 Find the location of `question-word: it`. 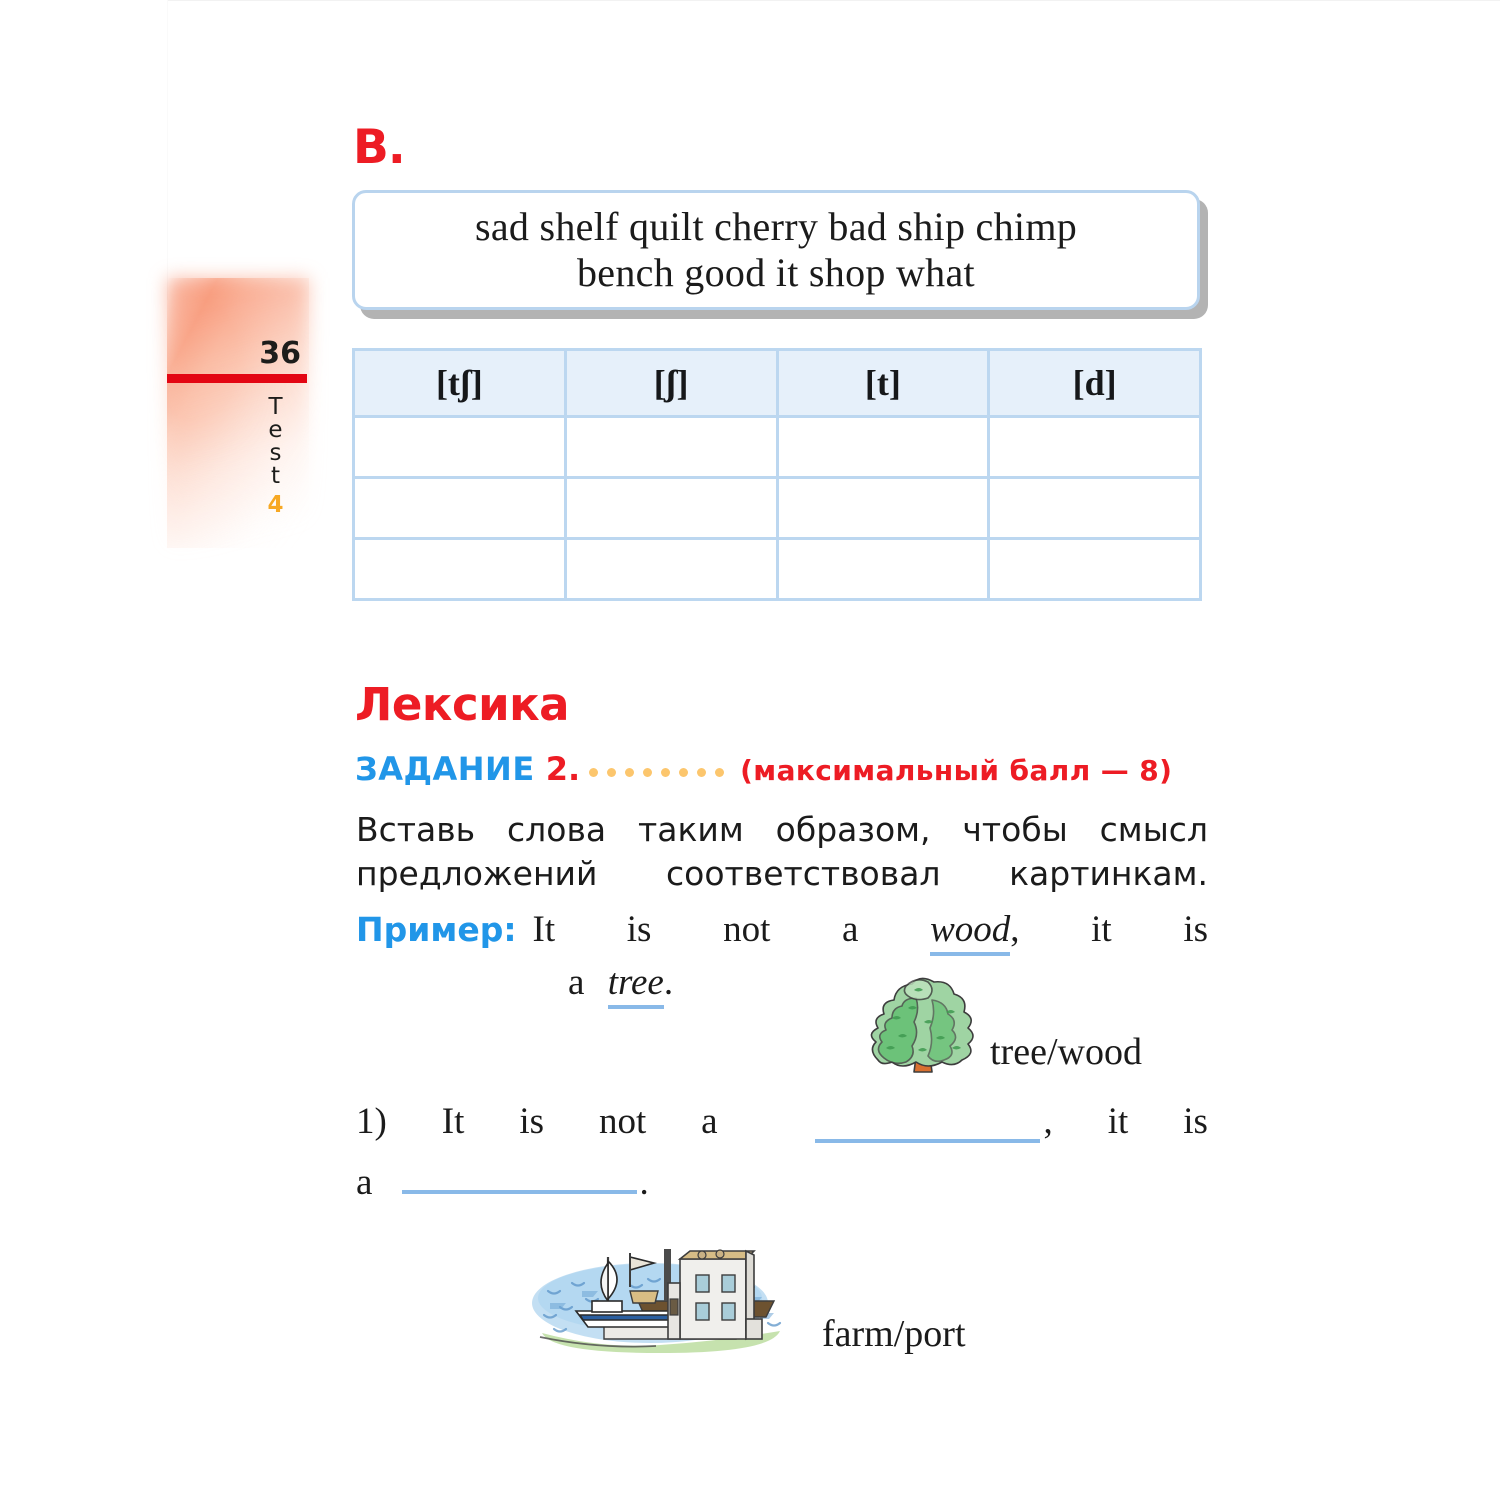

question-word: it is located at coordinates (1118, 1121).